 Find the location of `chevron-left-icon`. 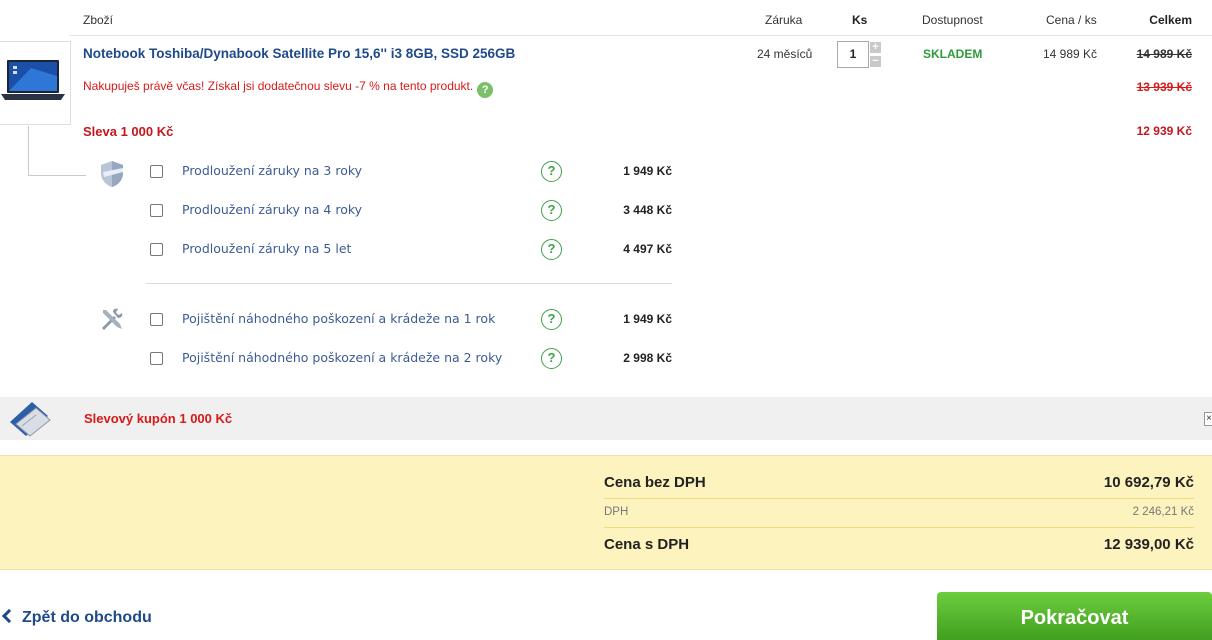

chevron-left-icon is located at coordinates (9, 616).